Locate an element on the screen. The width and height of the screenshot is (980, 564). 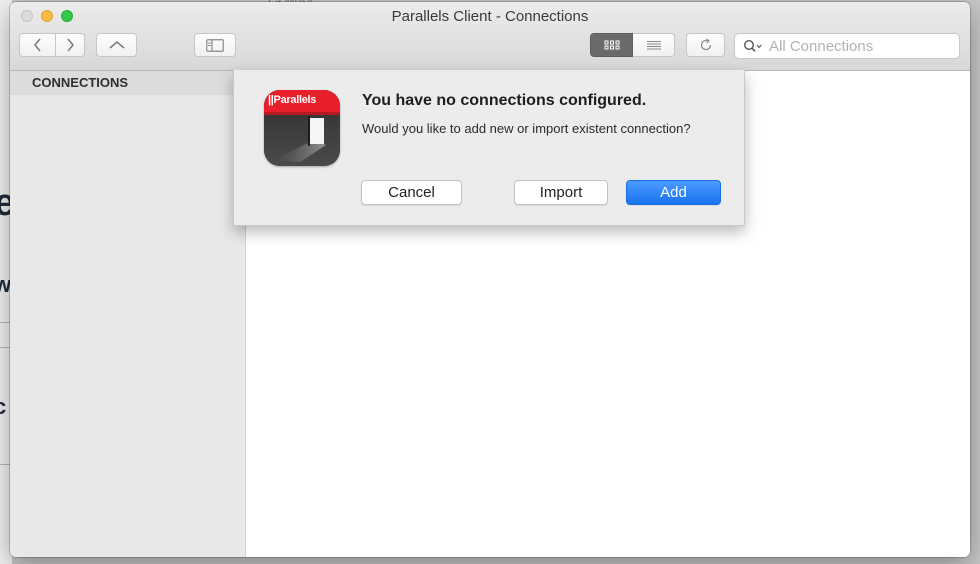
parallels-app-icon: ||Parallels is located at coordinates (302, 128).